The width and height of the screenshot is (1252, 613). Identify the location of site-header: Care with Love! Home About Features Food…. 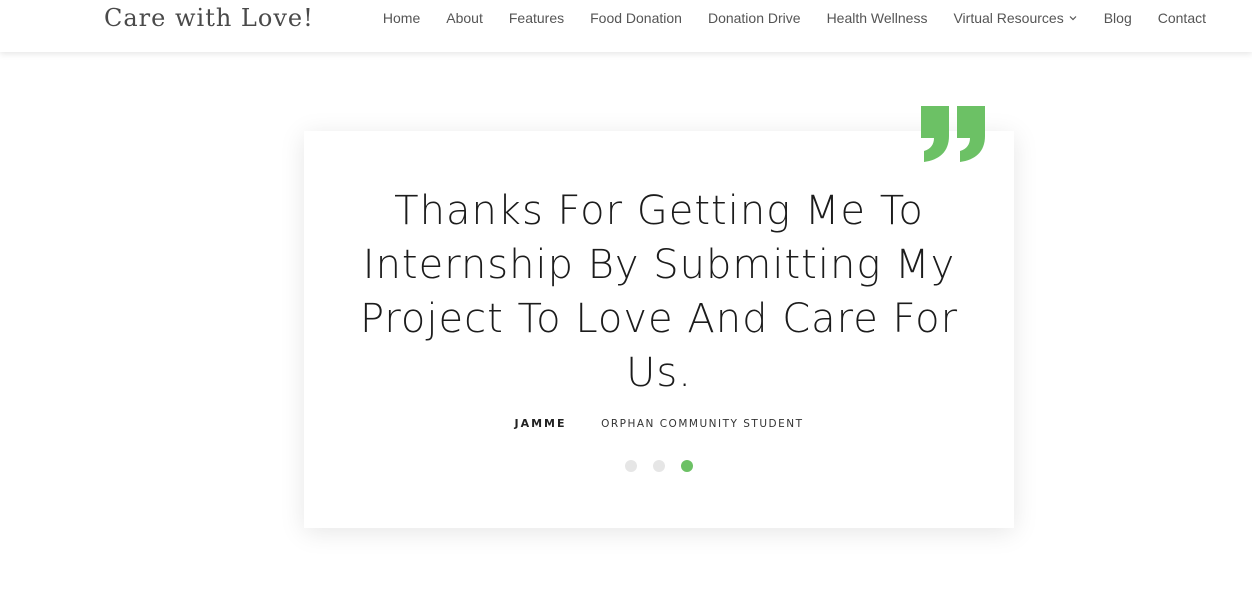
(626, 26).